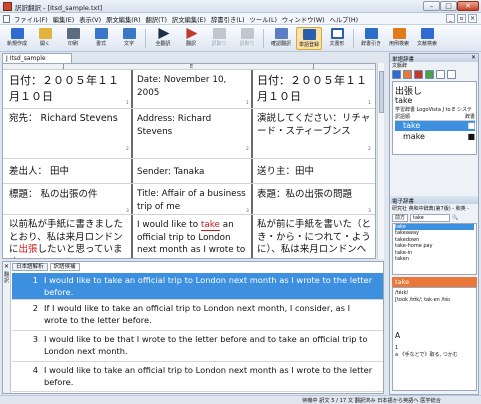 The width and height of the screenshot is (481, 404). I want to click on tab-japanese-analysis: 日本語解析, so click(30, 267).